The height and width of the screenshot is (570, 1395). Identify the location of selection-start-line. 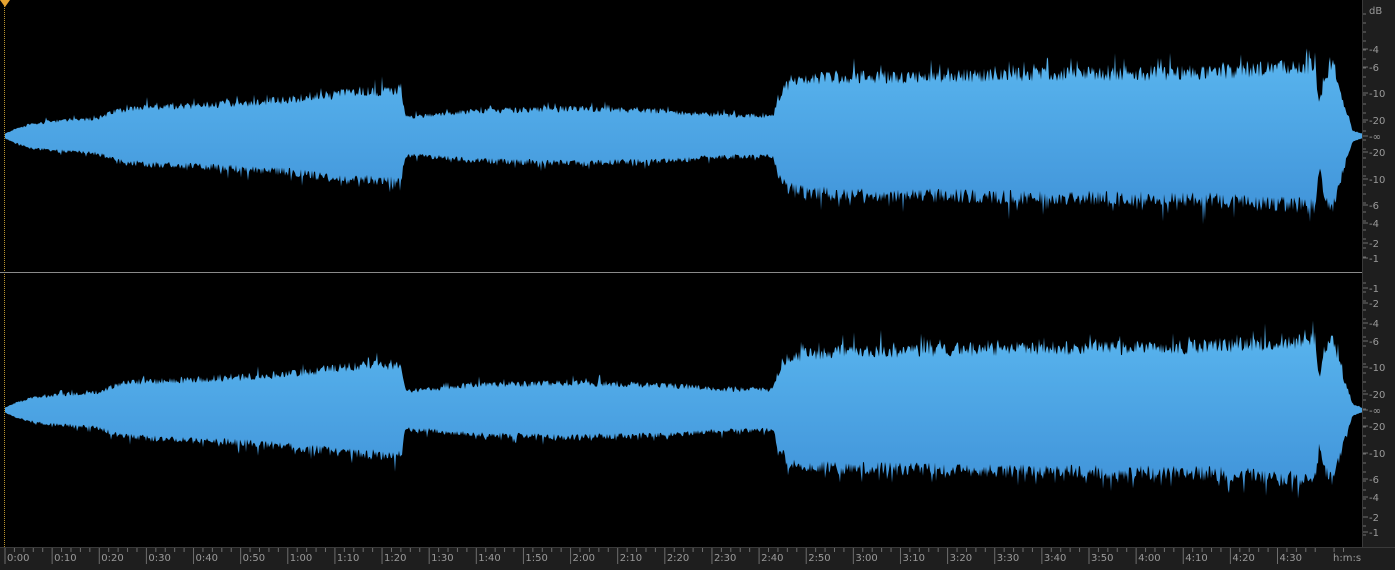
(5, 273).